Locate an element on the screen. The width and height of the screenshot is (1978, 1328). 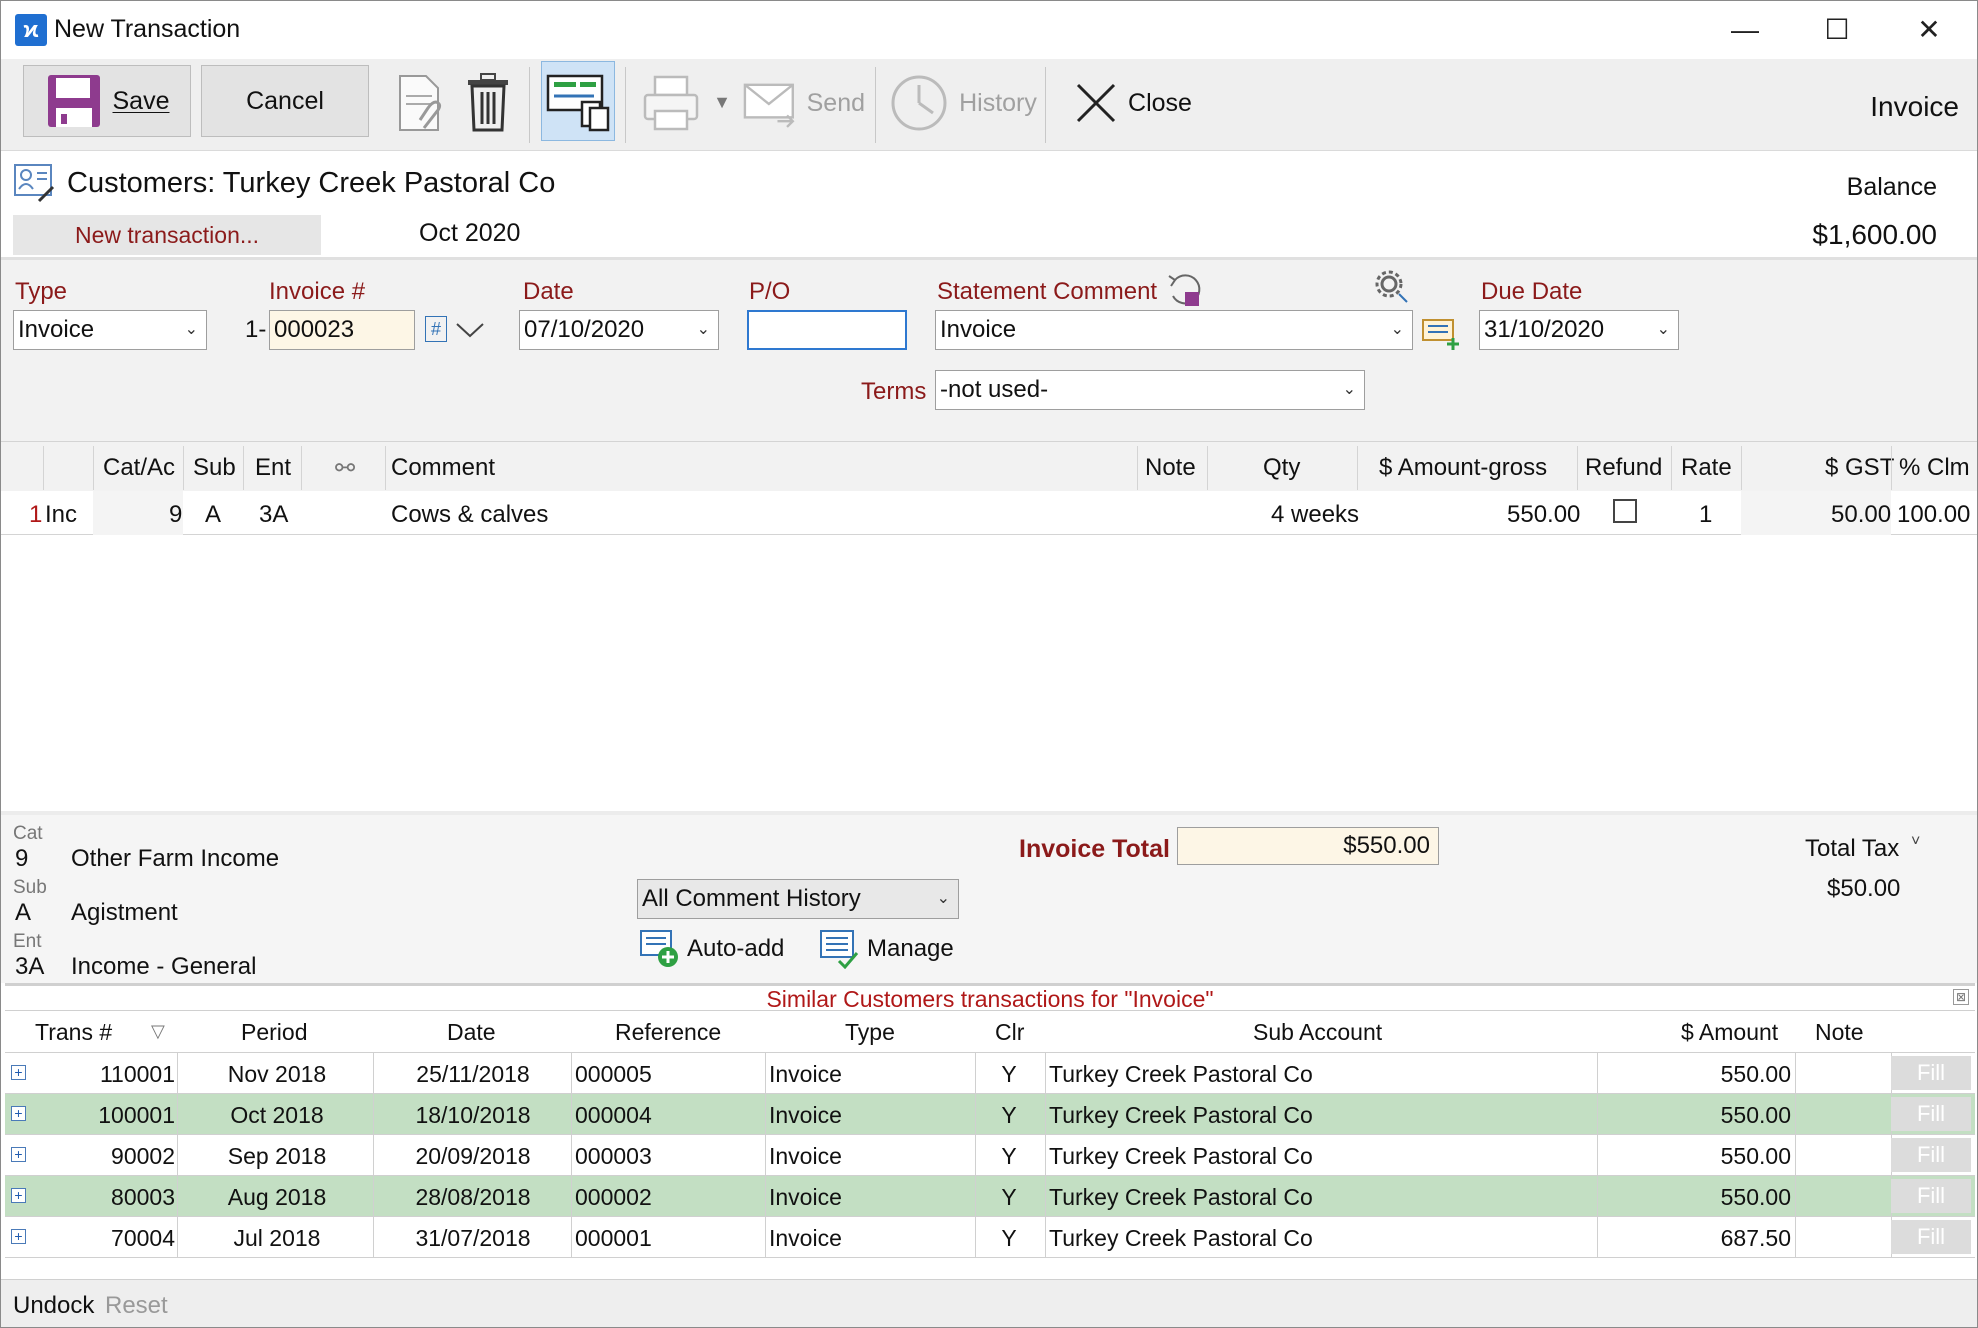
row-clm: 100.00 is located at coordinates (1933, 515).